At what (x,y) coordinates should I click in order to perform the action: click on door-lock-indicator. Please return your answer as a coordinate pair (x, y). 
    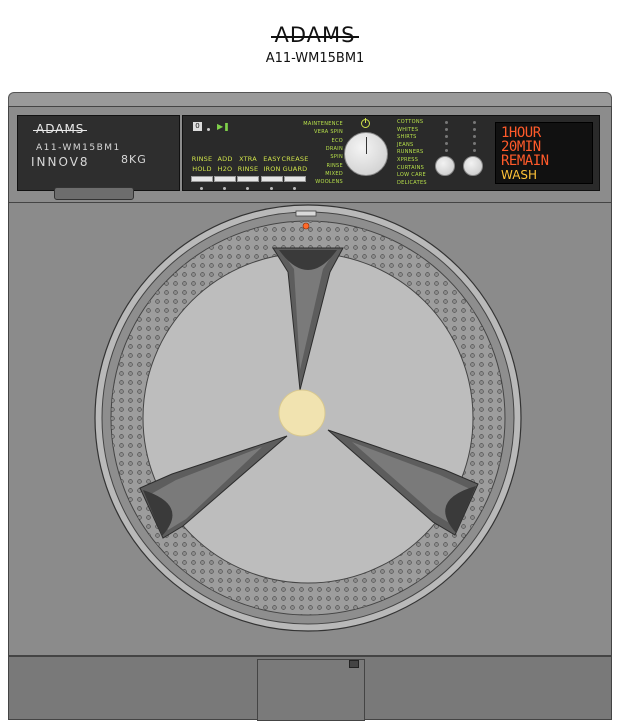
    Looking at the image, I should click on (306, 226).